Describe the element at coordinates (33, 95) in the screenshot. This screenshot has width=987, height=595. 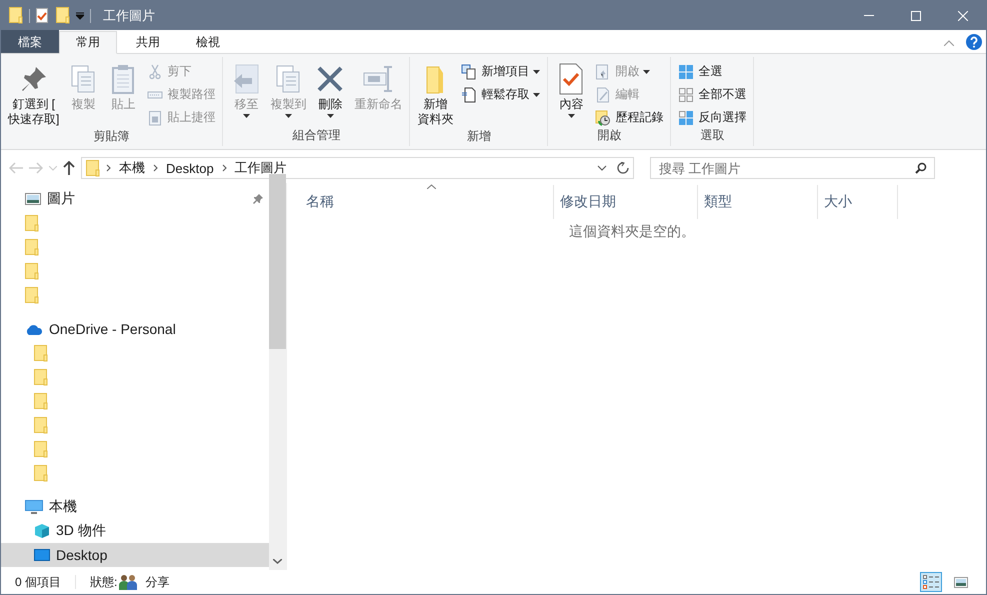
I see `ribbon-button: 釘選到 [ 快速存取]` at that location.